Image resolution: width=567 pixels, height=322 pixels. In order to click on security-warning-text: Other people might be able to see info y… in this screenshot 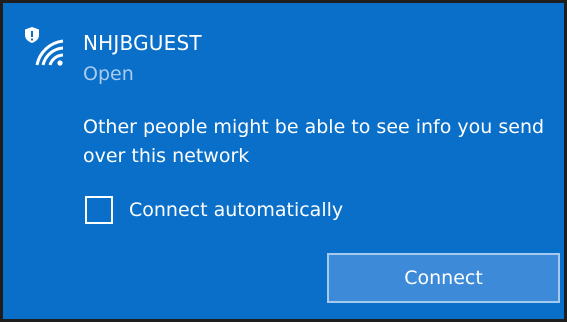, I will do `click(314, 141)`.